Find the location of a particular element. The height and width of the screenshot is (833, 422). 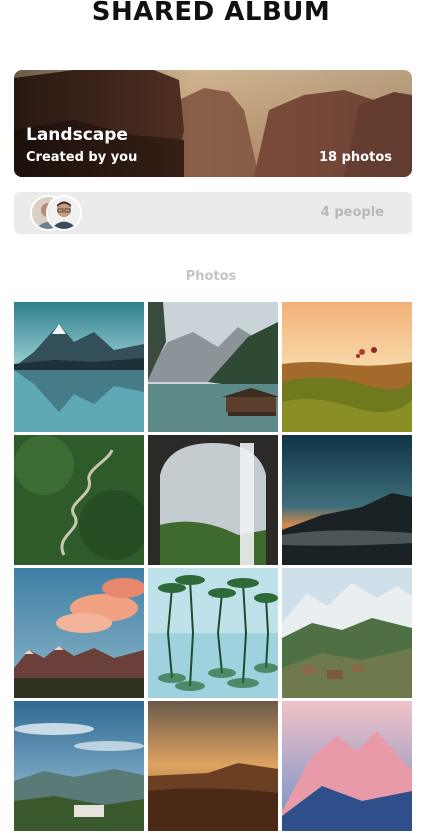

album-name: Landscape is located at coordinates (77, 135).